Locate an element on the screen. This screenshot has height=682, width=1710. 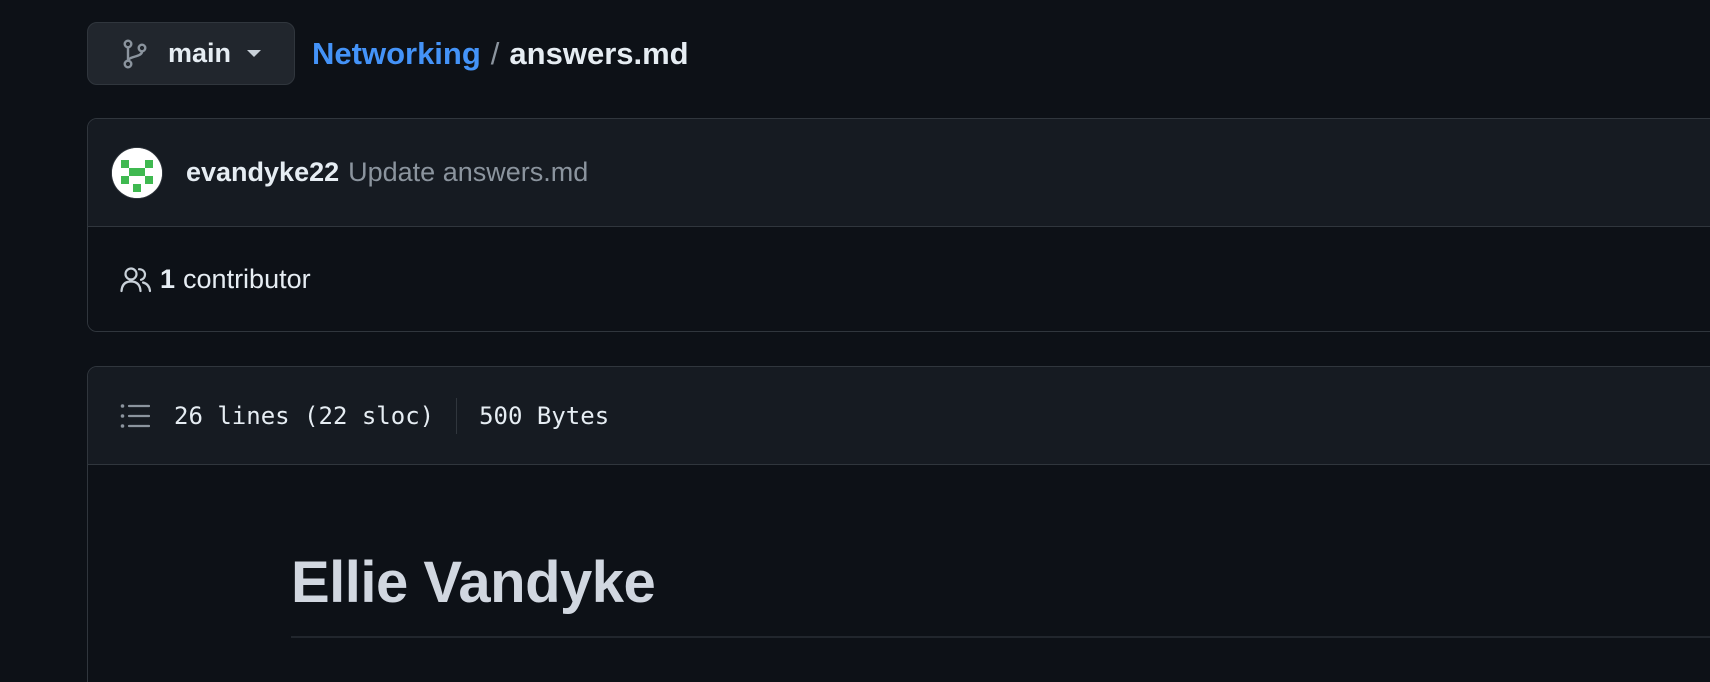
file-nav-bar: main Networking / answers.md is located at coordinates (388, 53).